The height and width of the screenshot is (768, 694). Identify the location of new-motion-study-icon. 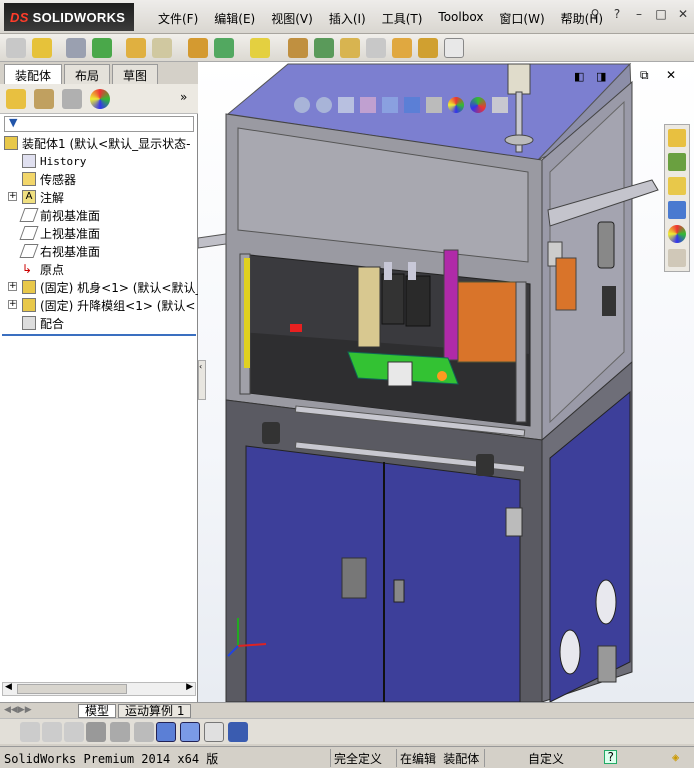
(350, 48).